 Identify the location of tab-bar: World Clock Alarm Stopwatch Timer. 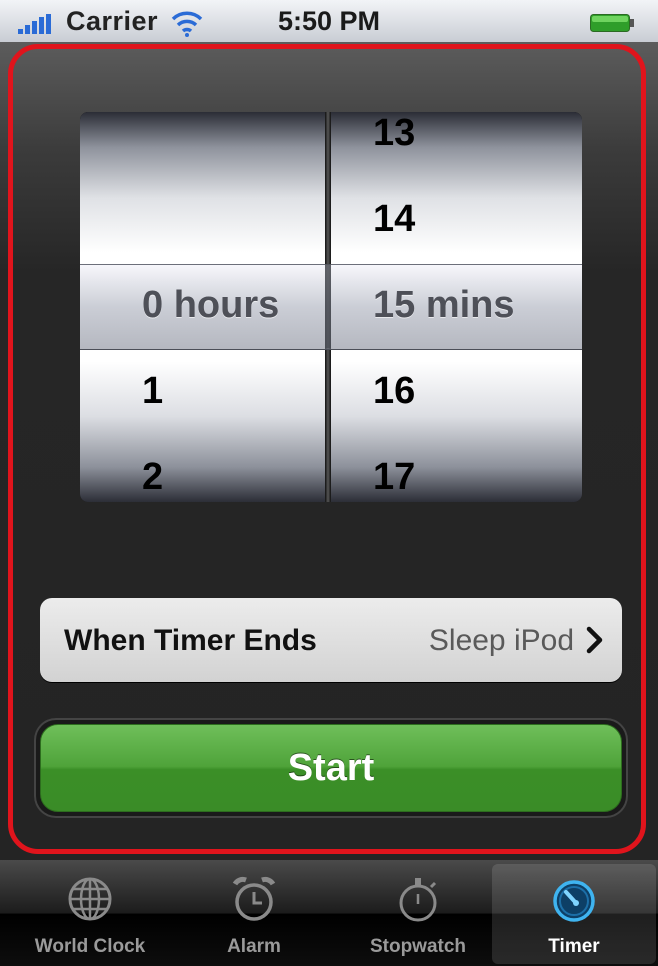
(329, 913).